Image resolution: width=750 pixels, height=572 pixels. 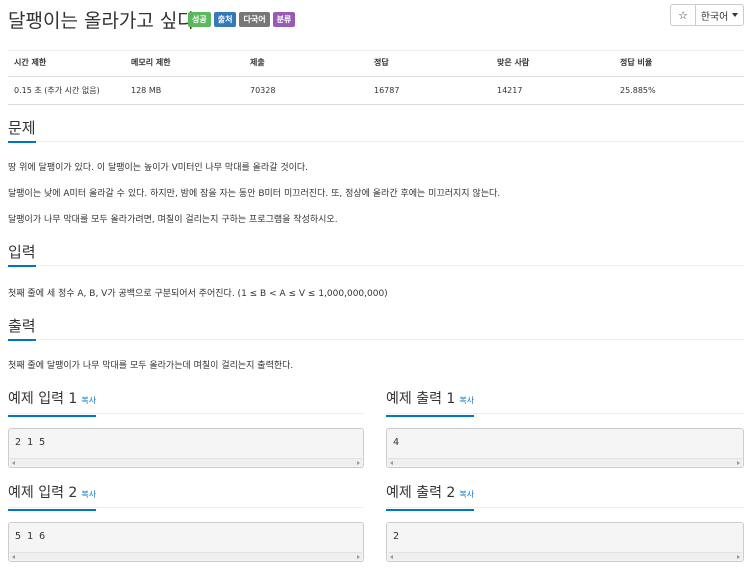 What do you see at coordinates (184, 63) in the screenshot?
I see `header-memory-limit: 메모리 제한` at bounding box center [184, 63].